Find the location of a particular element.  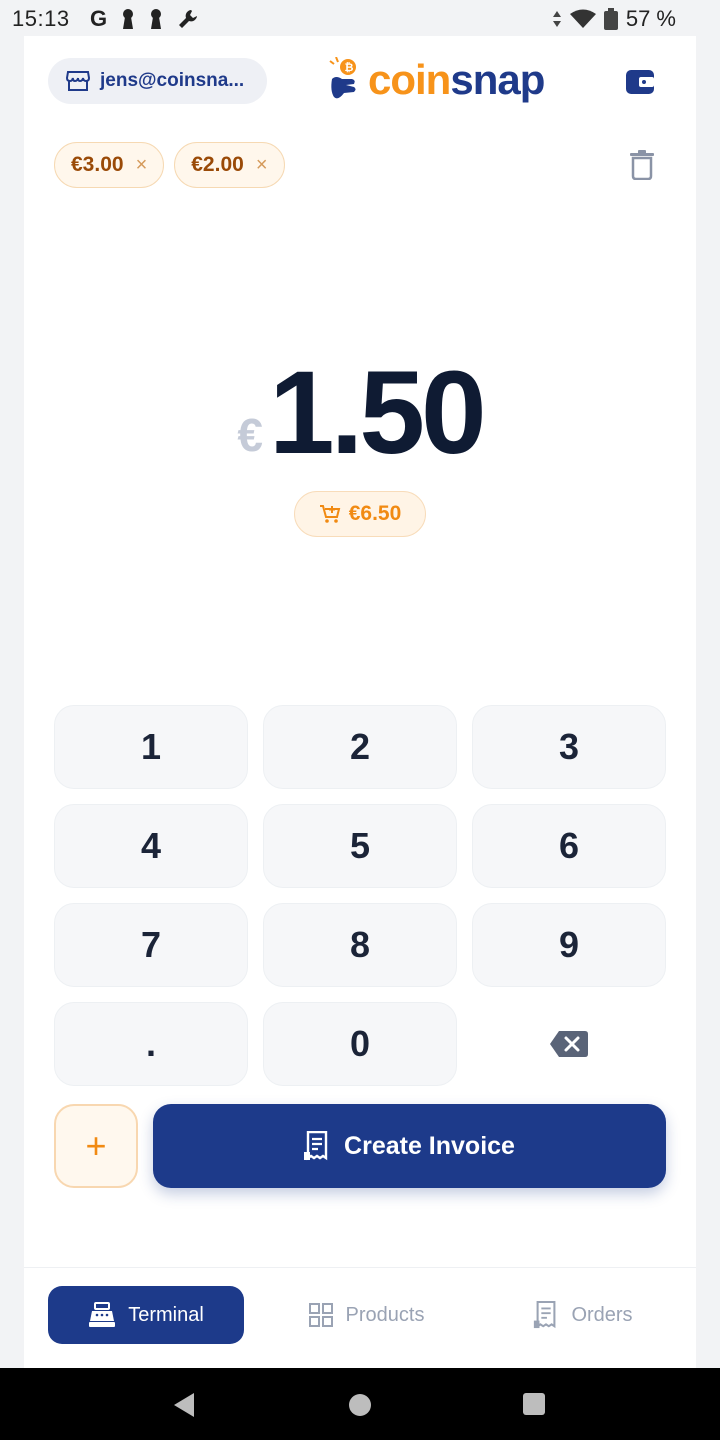

nav-products: Products is located at coordinates (366, 1315).